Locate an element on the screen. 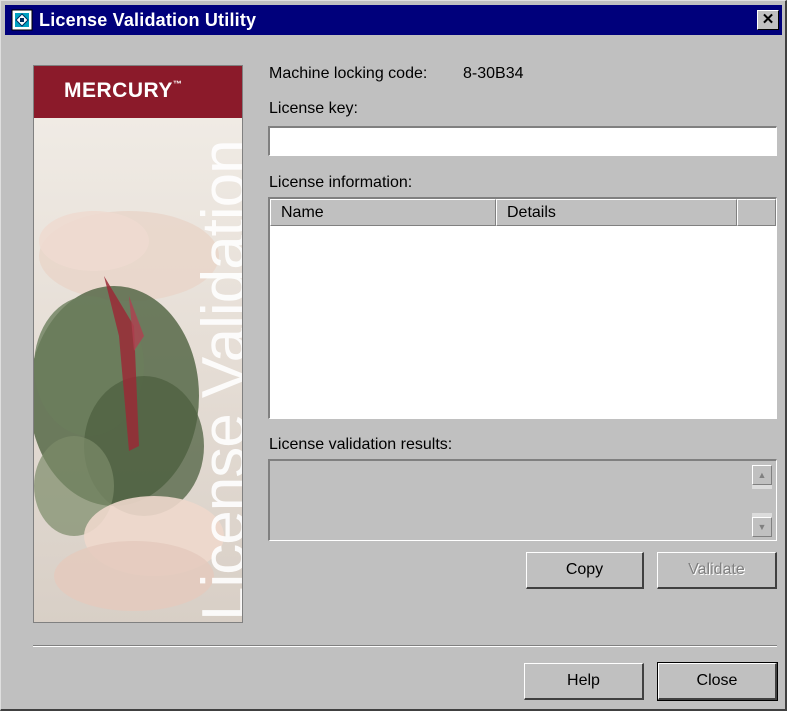 The width and height of the screenshot is (787, 711). license-app-icon is located at coordinates (22, 20).